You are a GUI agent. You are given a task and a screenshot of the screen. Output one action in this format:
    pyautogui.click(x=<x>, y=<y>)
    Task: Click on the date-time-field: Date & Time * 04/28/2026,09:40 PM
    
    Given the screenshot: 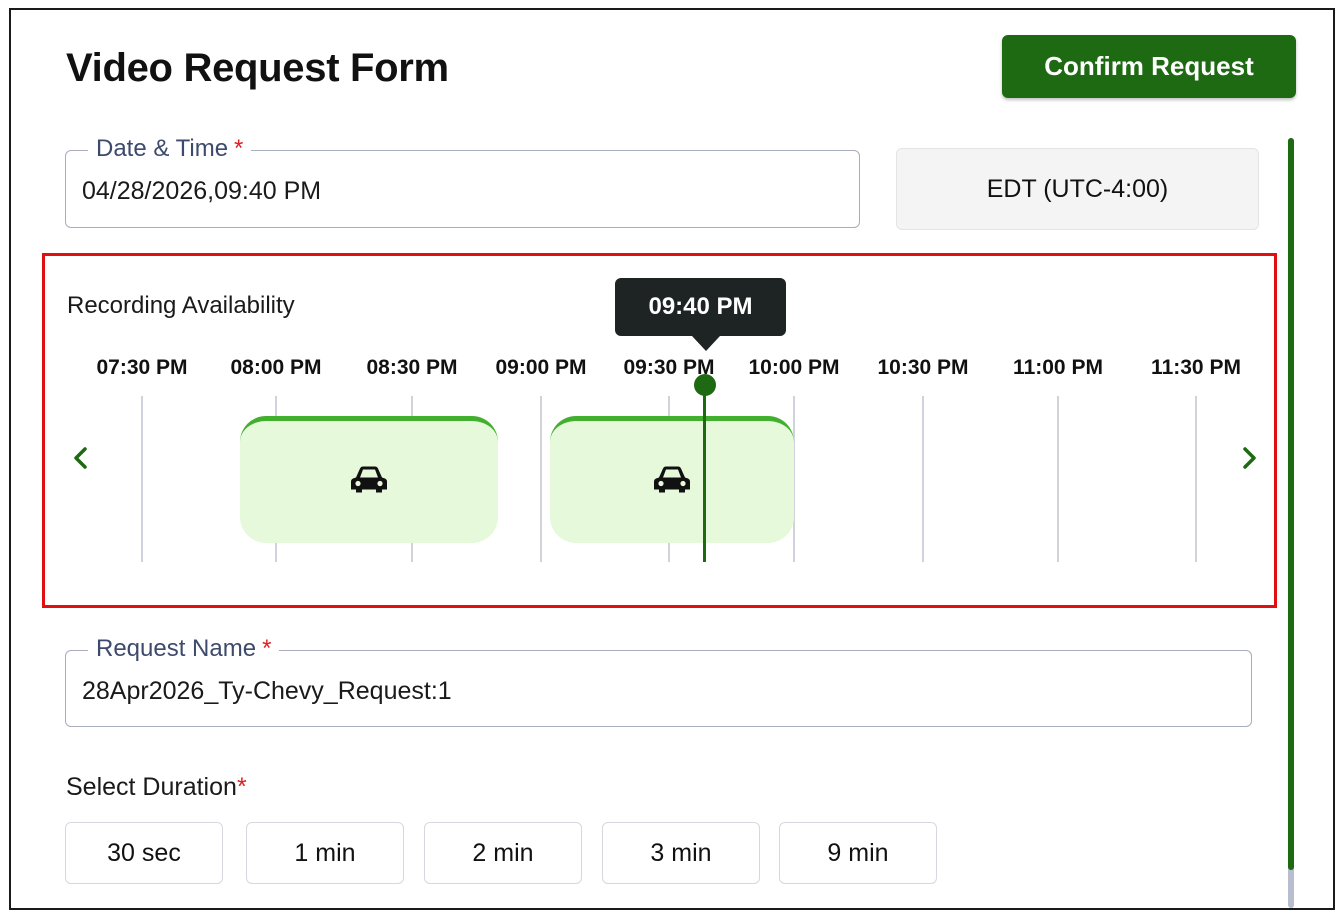 What is the action you would take?
    pyautogui.click(x=462, y=181)
    